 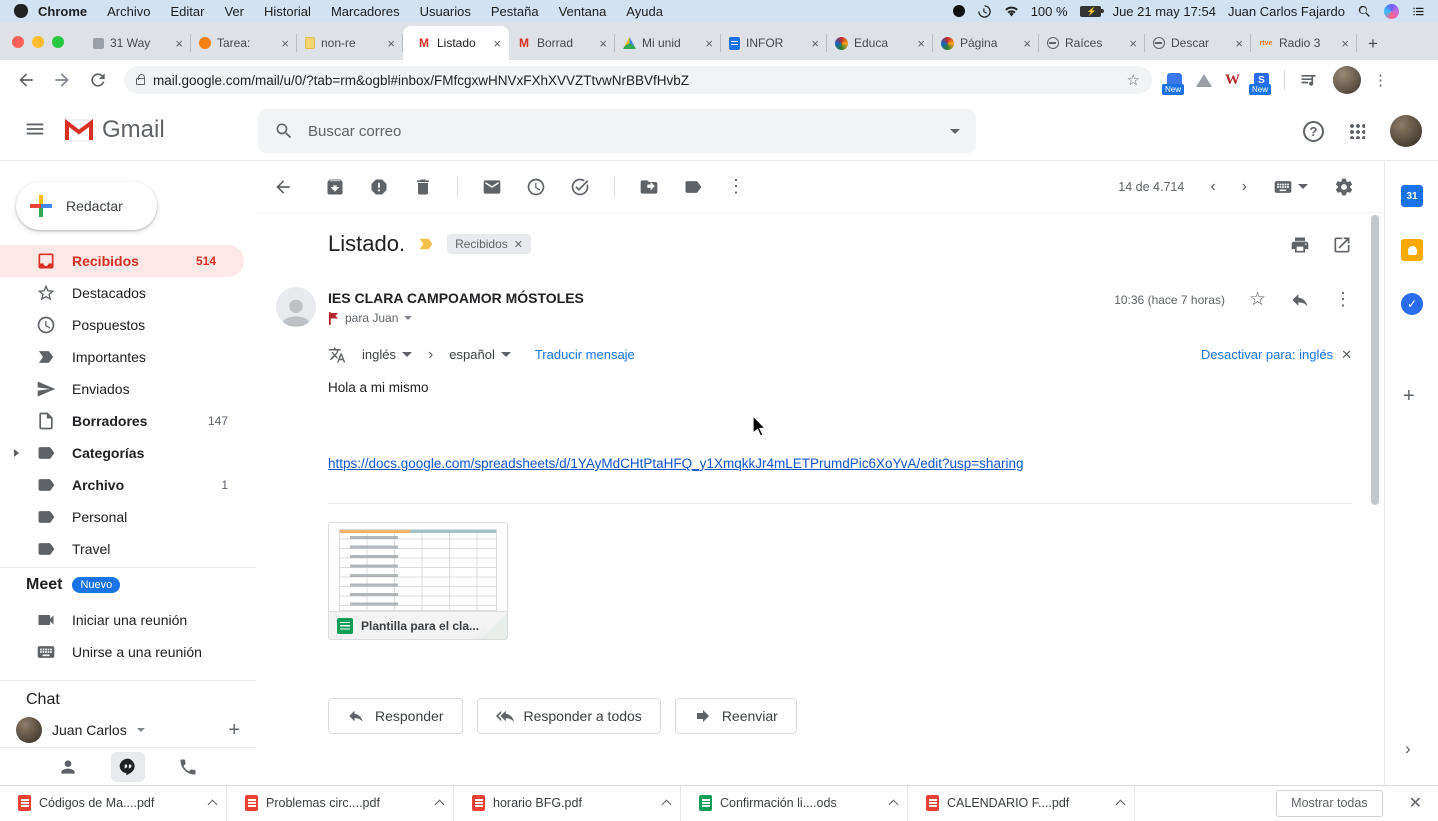 I want to click on phone-tab, so click(x=188, y=767).